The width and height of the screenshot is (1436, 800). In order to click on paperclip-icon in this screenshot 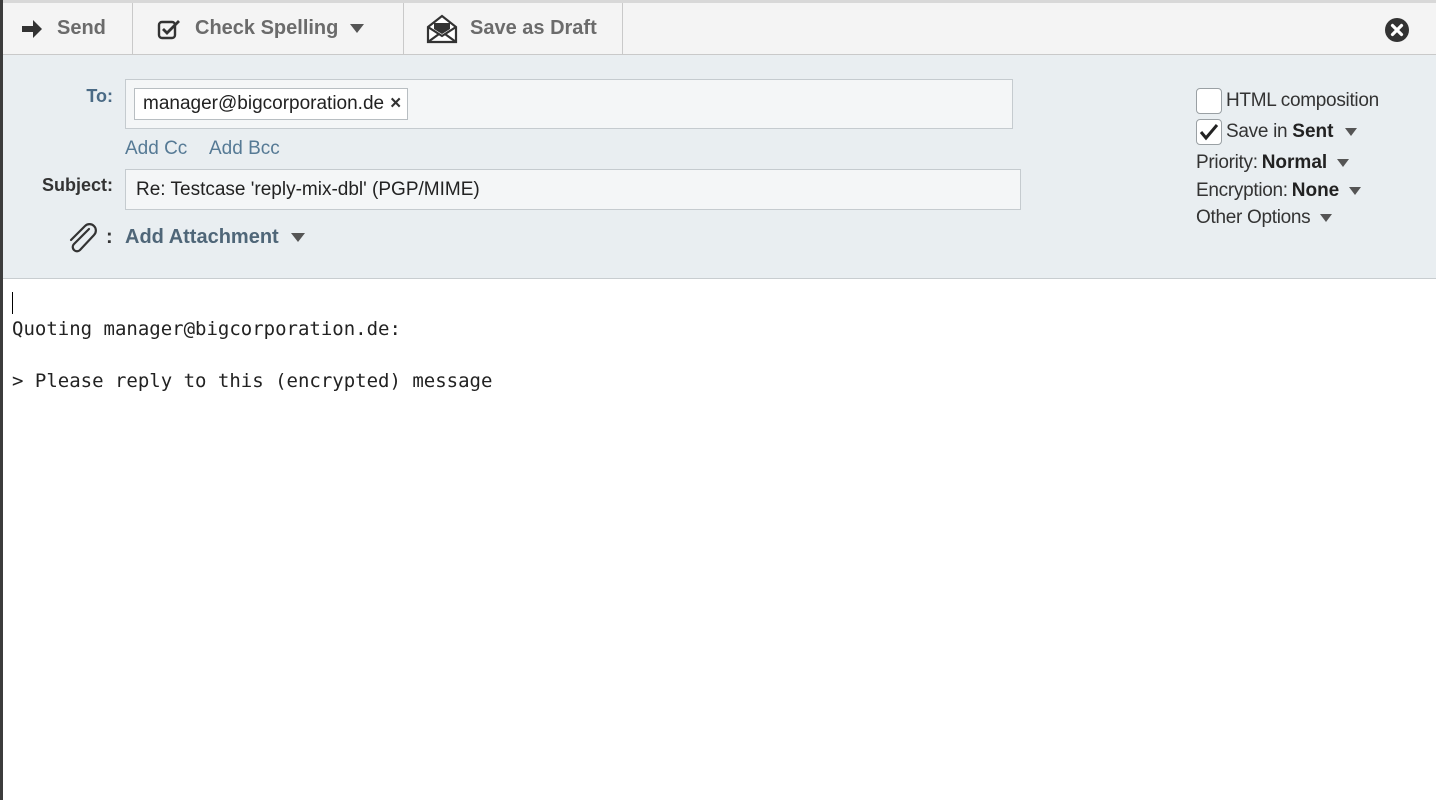, I will do `click(82, 240)`.